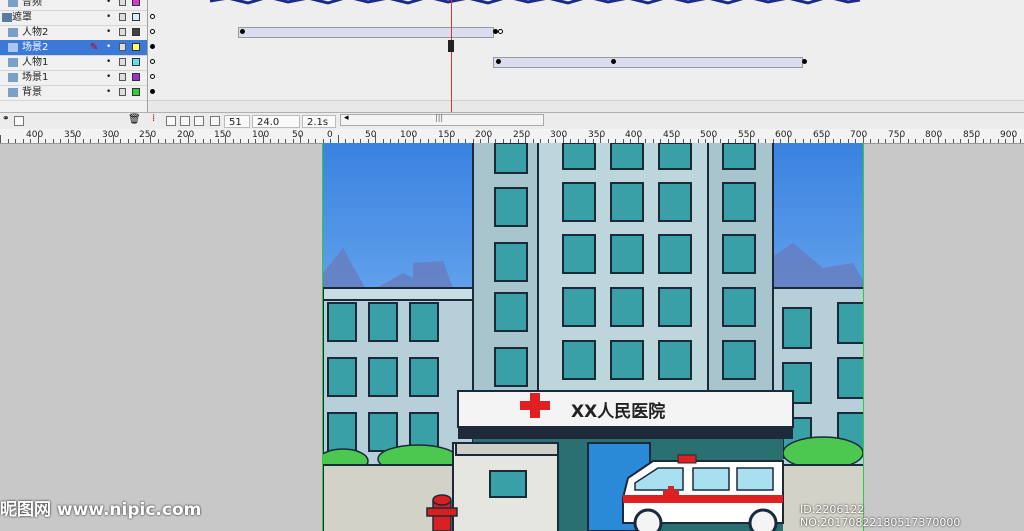 The height and width of the screenshot is (531, 1024). What do you see at coordinates (7, 119) in the screenshot?
I see `add-layer-icon: ⚭` at bounding box center [7, 119].